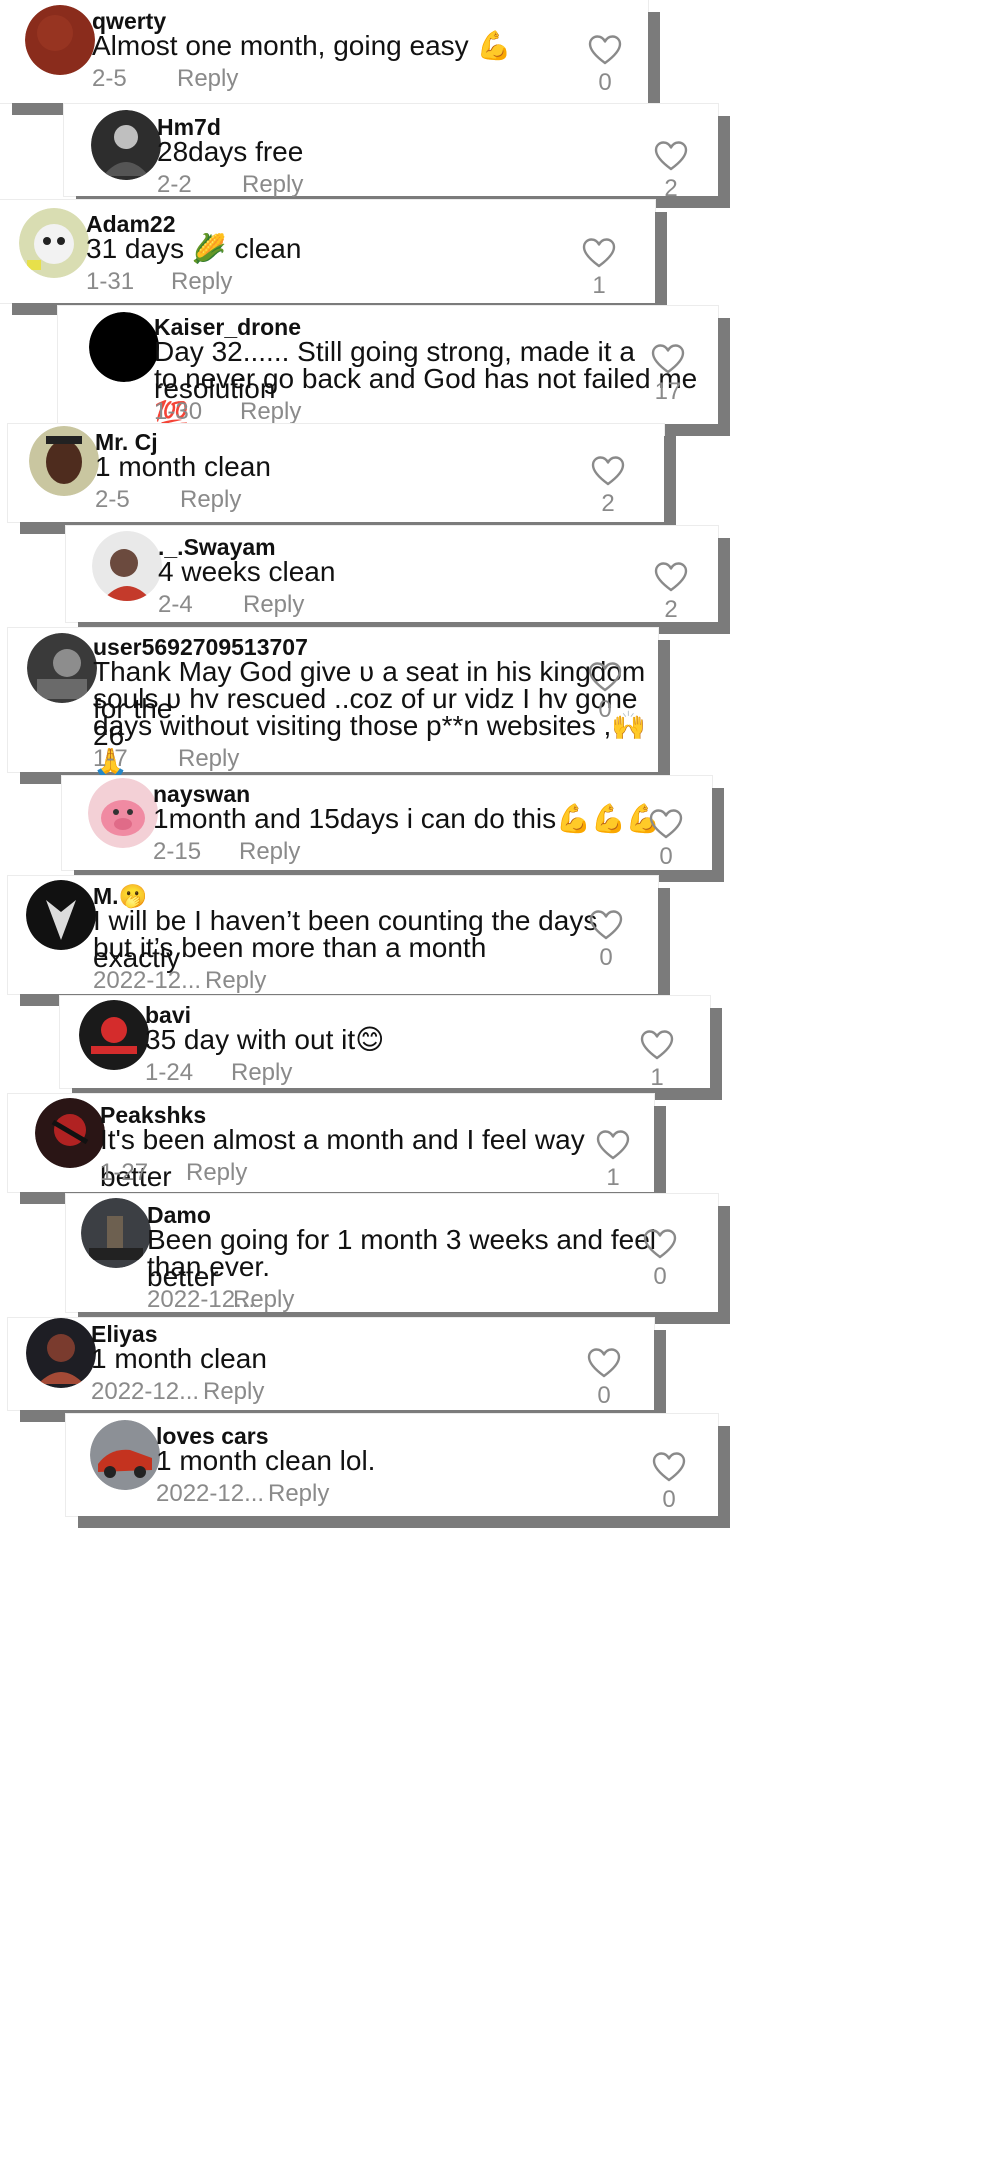 The image size is (1000, 2184). Describe the element at coordinates (124, 1172) in the screenshot. I see `comment-date: 1-27` at that location.